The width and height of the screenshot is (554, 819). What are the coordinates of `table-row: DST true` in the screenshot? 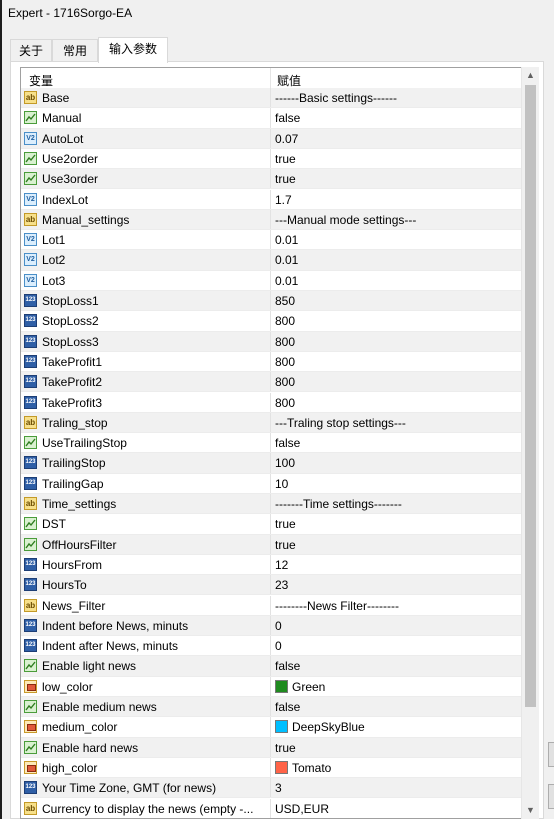 It's located at (271, 524).